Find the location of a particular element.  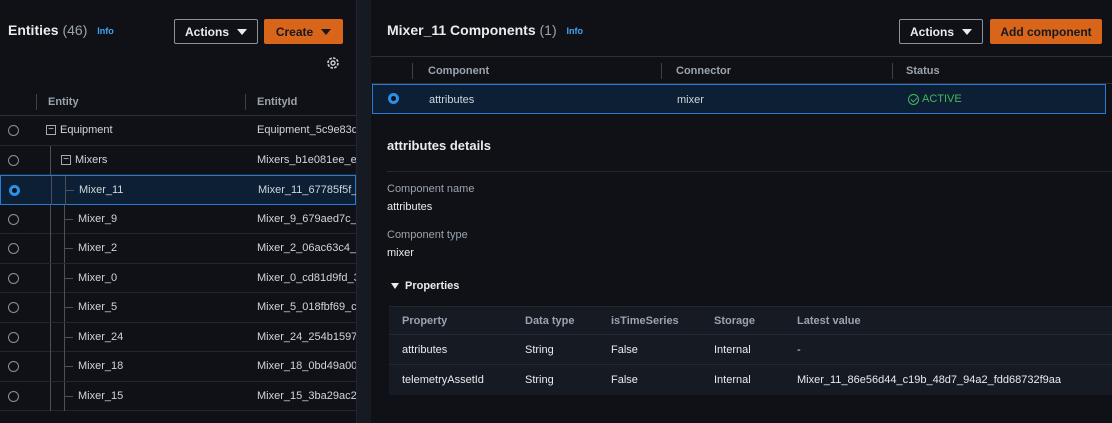

column-entity: Entity is located at coordinates (63, 102).